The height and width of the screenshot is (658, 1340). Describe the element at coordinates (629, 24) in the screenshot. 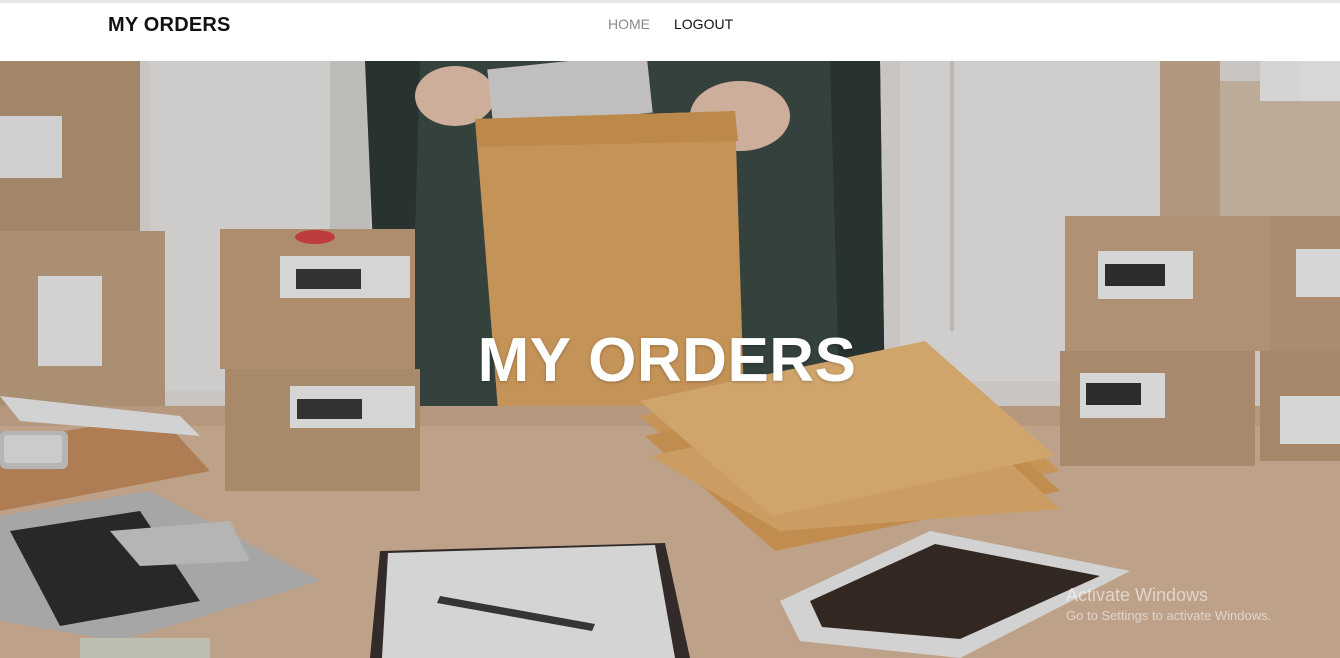

I see `nav-home-link: HOME` at that location.